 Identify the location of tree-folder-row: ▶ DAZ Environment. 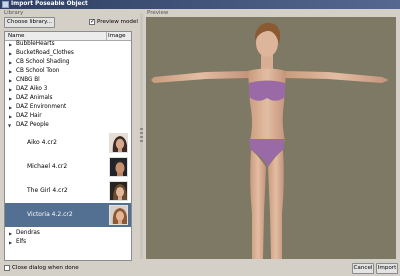
(68, 107).